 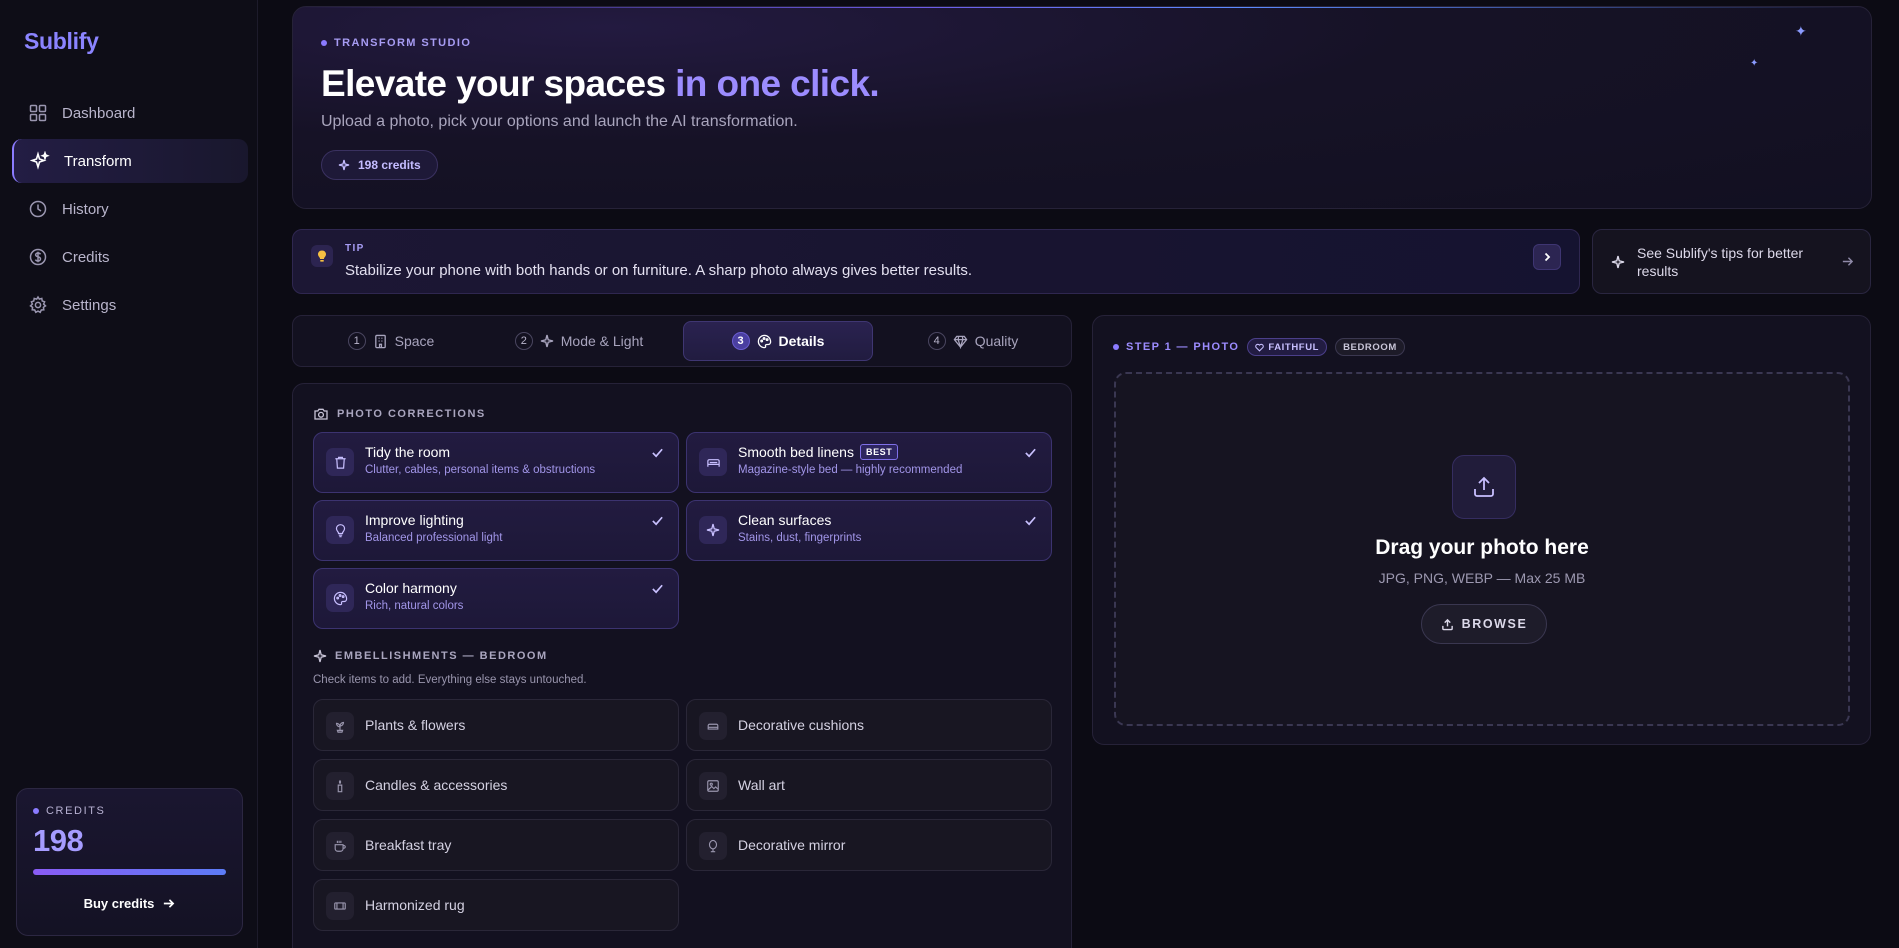 I want to click on tips-link-card: See Sublify's tips for better results, so click(x=1731, y=261).